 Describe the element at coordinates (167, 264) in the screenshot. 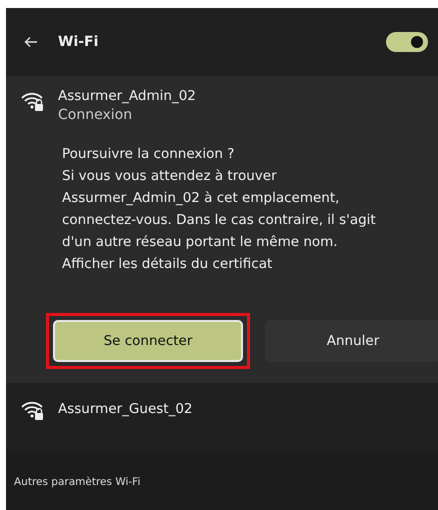

I see `certificate-link: Afficher les détails du certificat` at that location.